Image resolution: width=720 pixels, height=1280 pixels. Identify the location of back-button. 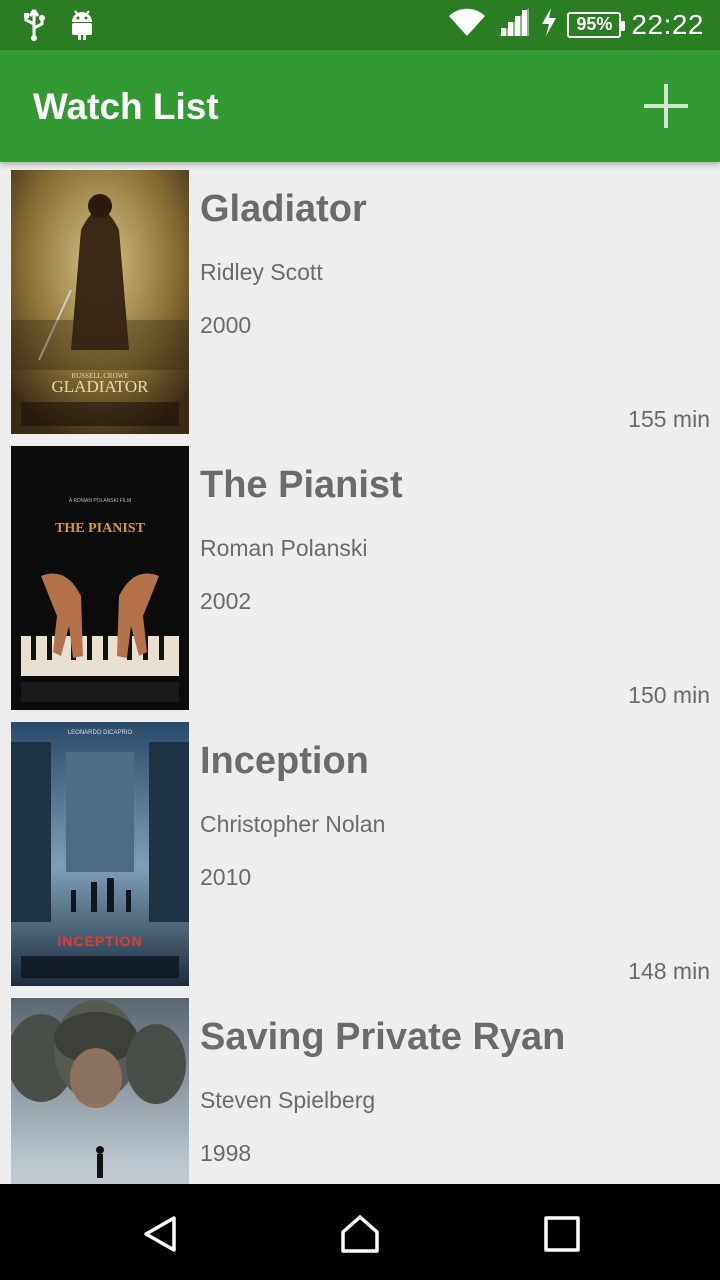
(160, 1234).